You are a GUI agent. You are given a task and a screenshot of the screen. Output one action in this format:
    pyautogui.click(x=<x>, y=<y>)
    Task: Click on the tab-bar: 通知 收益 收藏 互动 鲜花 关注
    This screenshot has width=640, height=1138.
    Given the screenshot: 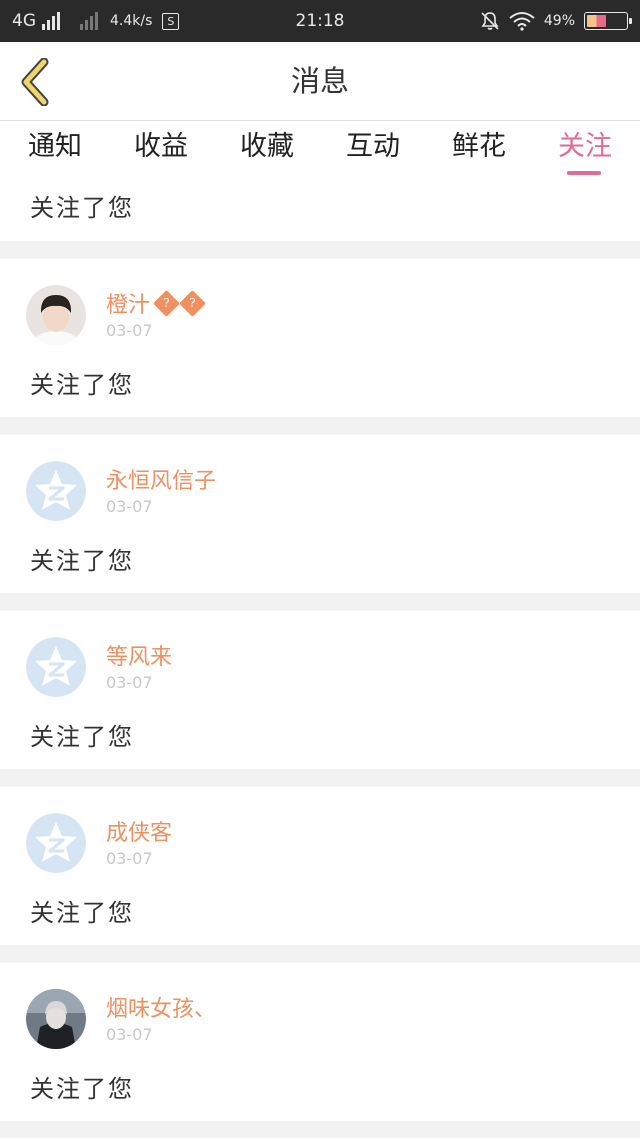 What is the action you would take?
    pyautogui.click(x=320, y=151)
    